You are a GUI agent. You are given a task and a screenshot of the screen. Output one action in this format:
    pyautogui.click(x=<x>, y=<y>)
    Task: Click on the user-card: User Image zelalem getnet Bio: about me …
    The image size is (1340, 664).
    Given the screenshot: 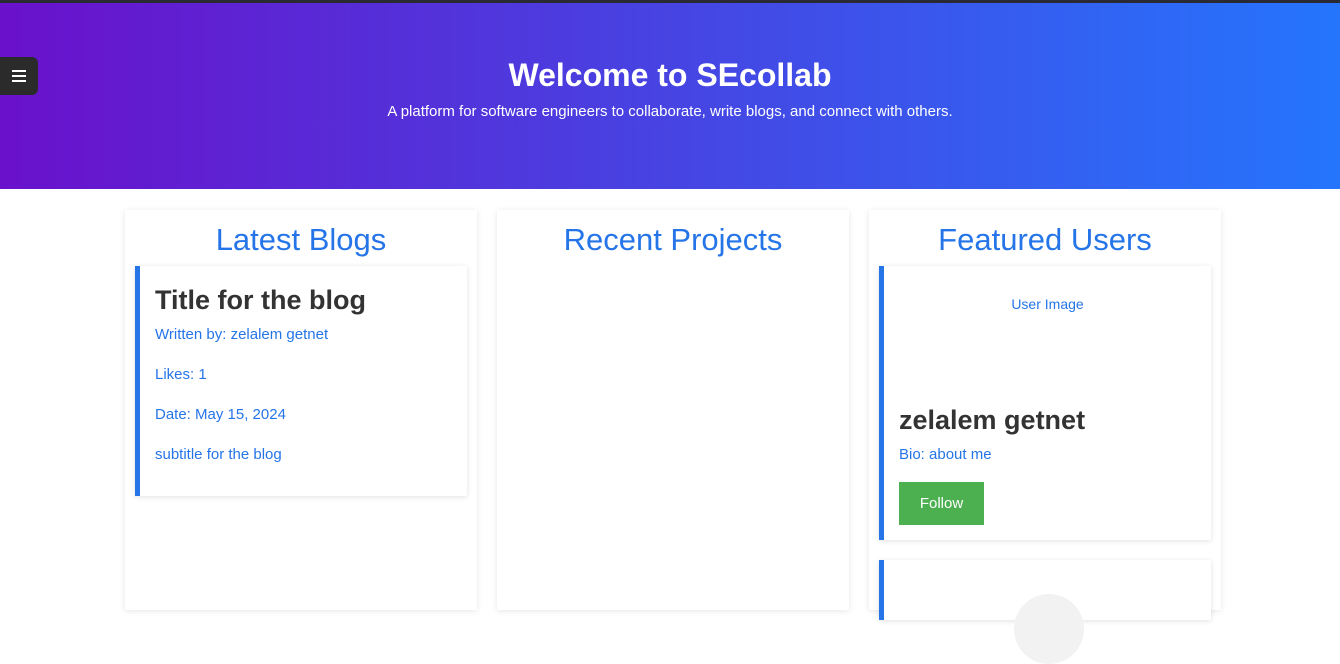 What is the action you would take?
    pyautogui.click(x=1045, y=403)
    